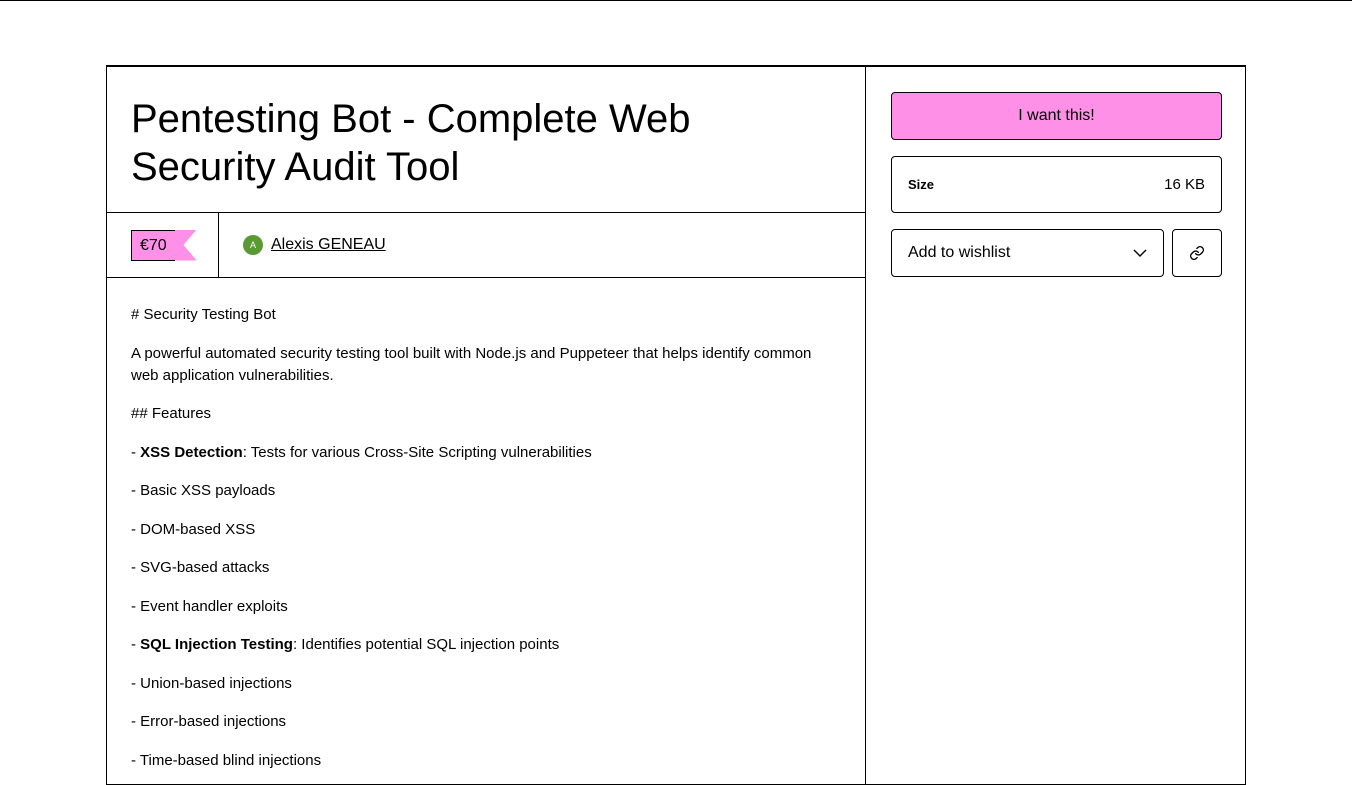 The height and width of the screenshot is (785, 1352). I want to click on link-icon, so click(1197, 253).